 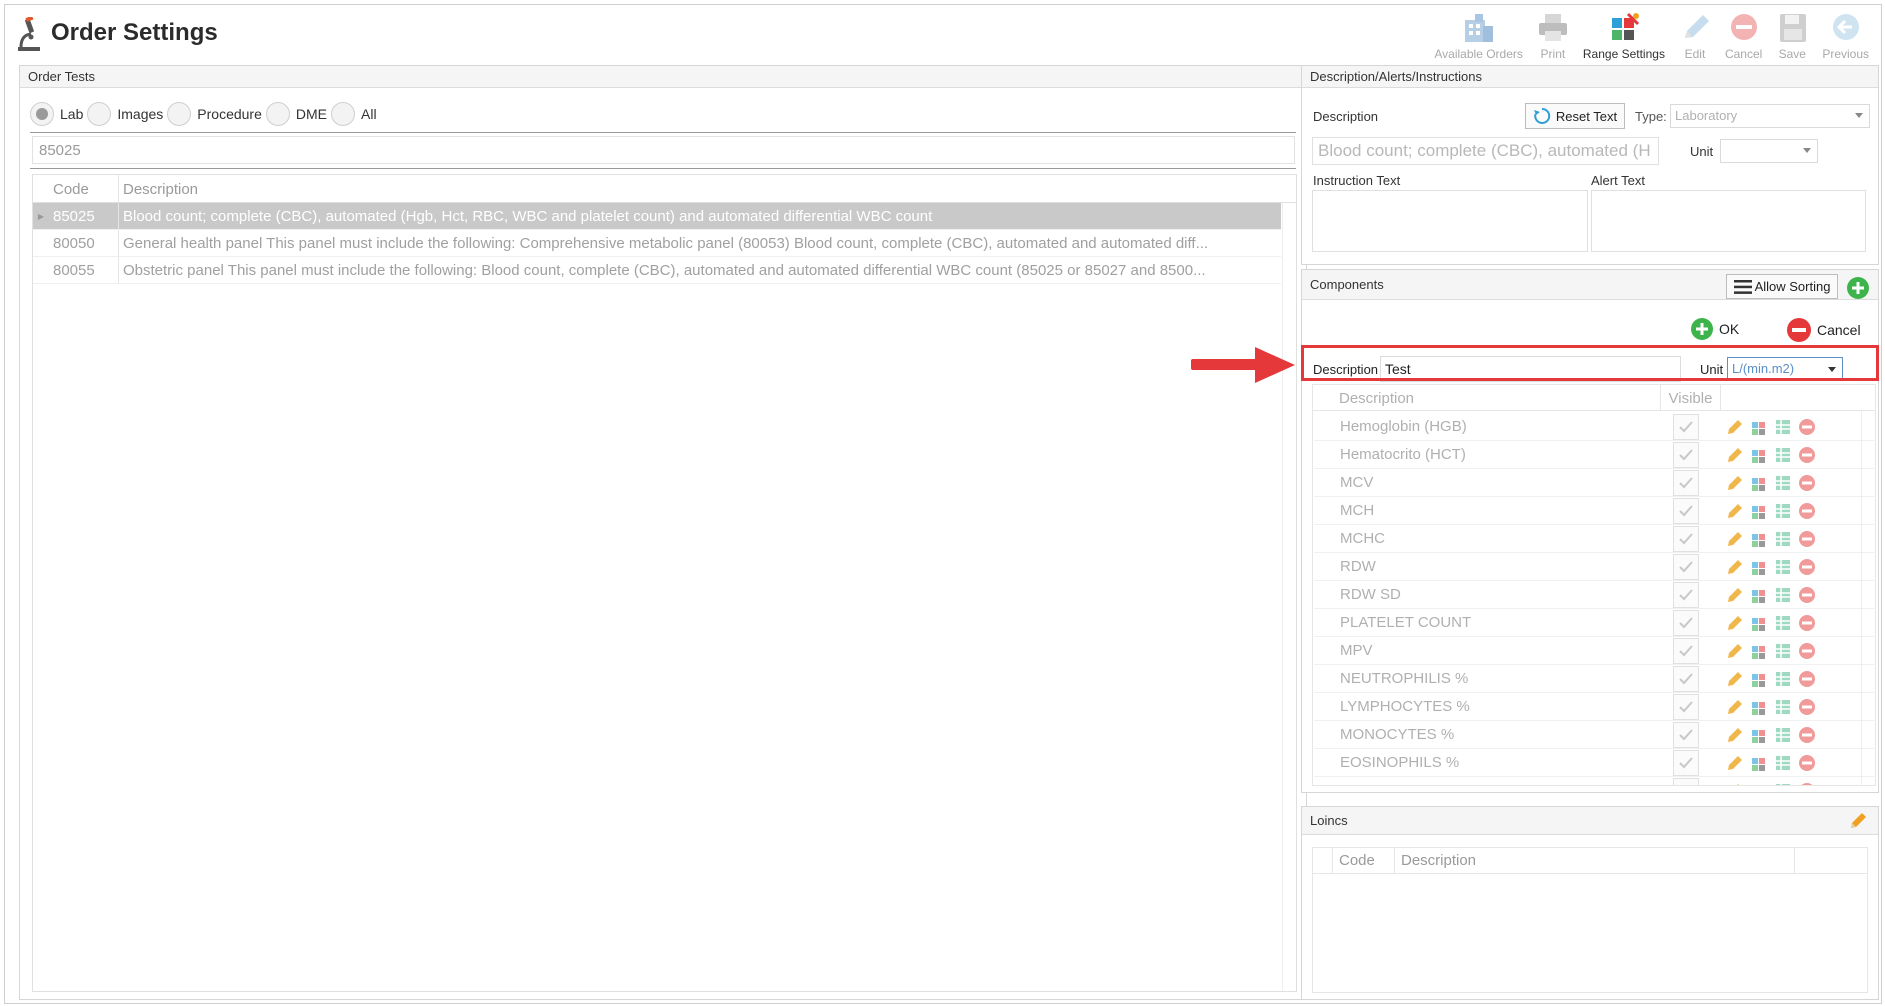 What do you see at coordinates (1594, 455) in the screenshot?
I see `component-row: Hematocrito (HCT)` at bounding box center [1594, 455].